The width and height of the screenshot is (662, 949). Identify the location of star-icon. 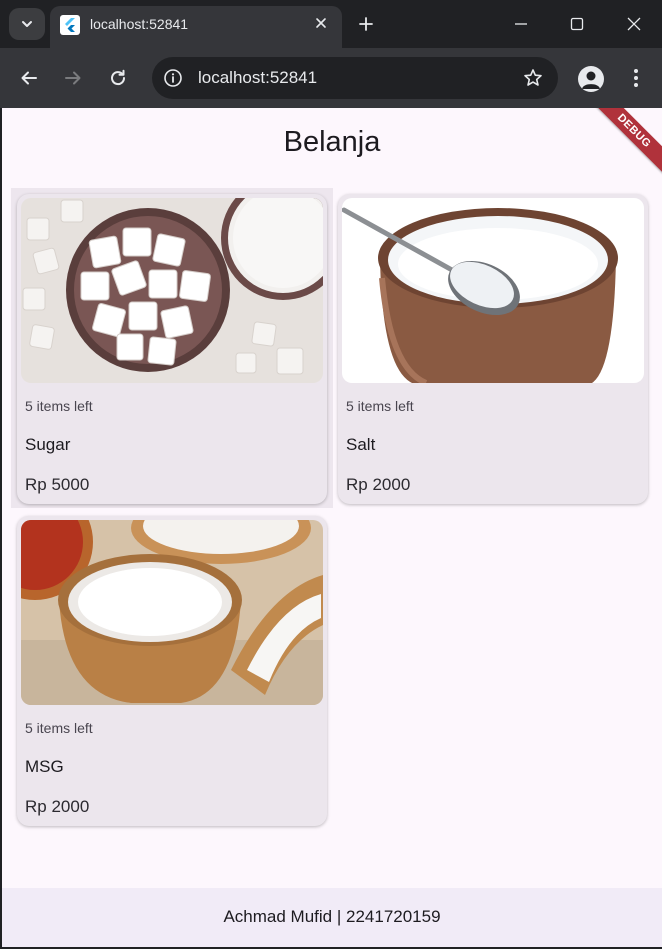
(533, 77).